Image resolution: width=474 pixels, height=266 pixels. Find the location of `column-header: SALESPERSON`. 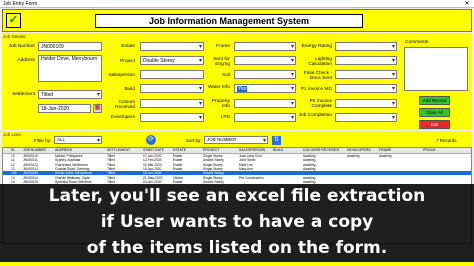

column-header: SALESPERSON is located at coordinates (252, 150).